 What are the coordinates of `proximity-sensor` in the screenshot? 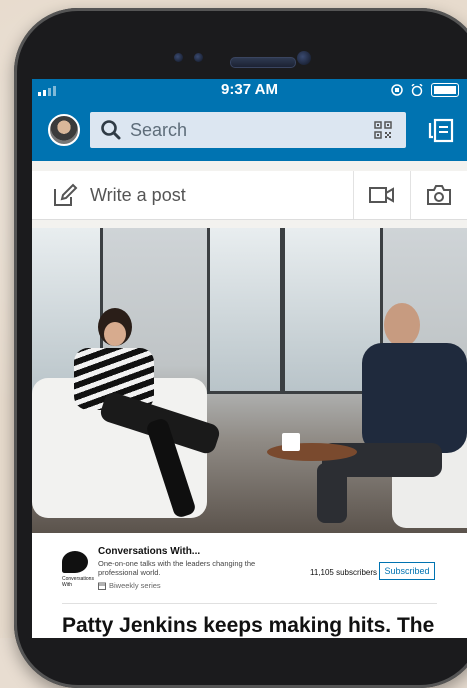 It's located at (198, 57).